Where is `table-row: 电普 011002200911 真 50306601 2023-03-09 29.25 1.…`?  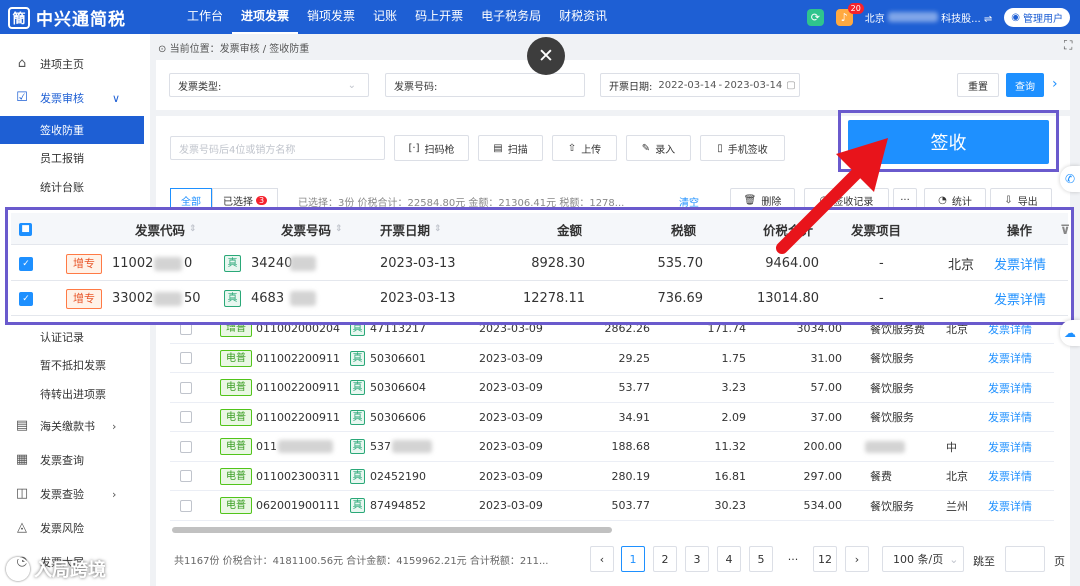 table-row: 电普 011002200911 真 50306601 2023-03-09 29.25 1.… is located at coordinates (612, 358).